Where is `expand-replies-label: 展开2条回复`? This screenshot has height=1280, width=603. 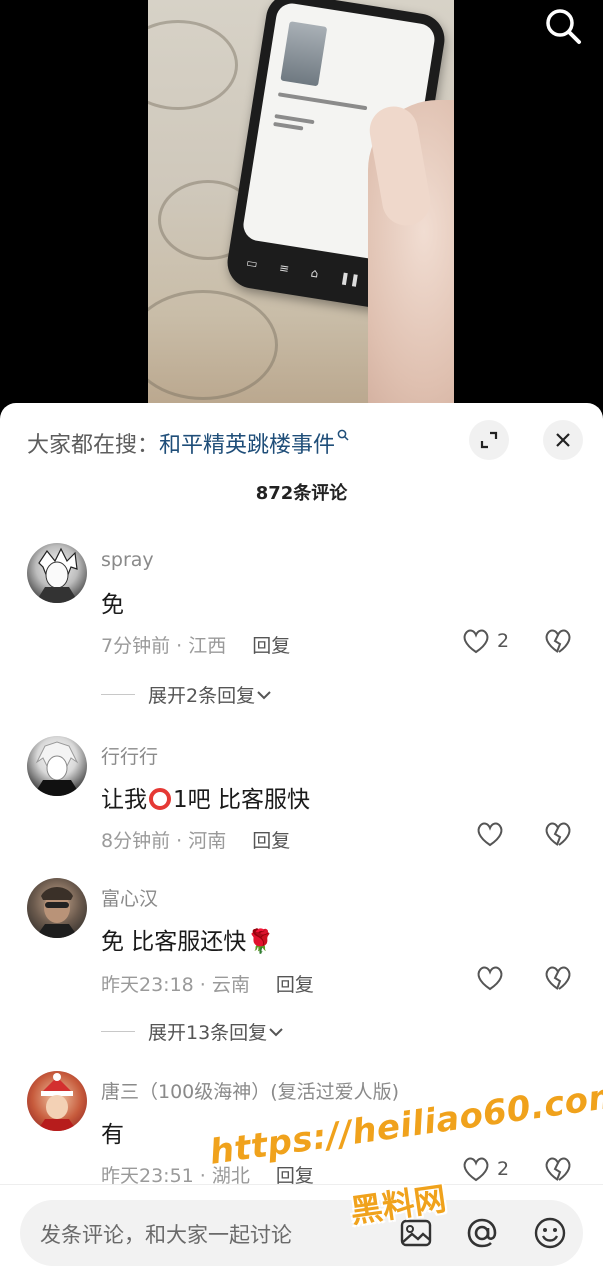 expand-replies-label: 展开2条回复 is located at coordinates (202, 696).